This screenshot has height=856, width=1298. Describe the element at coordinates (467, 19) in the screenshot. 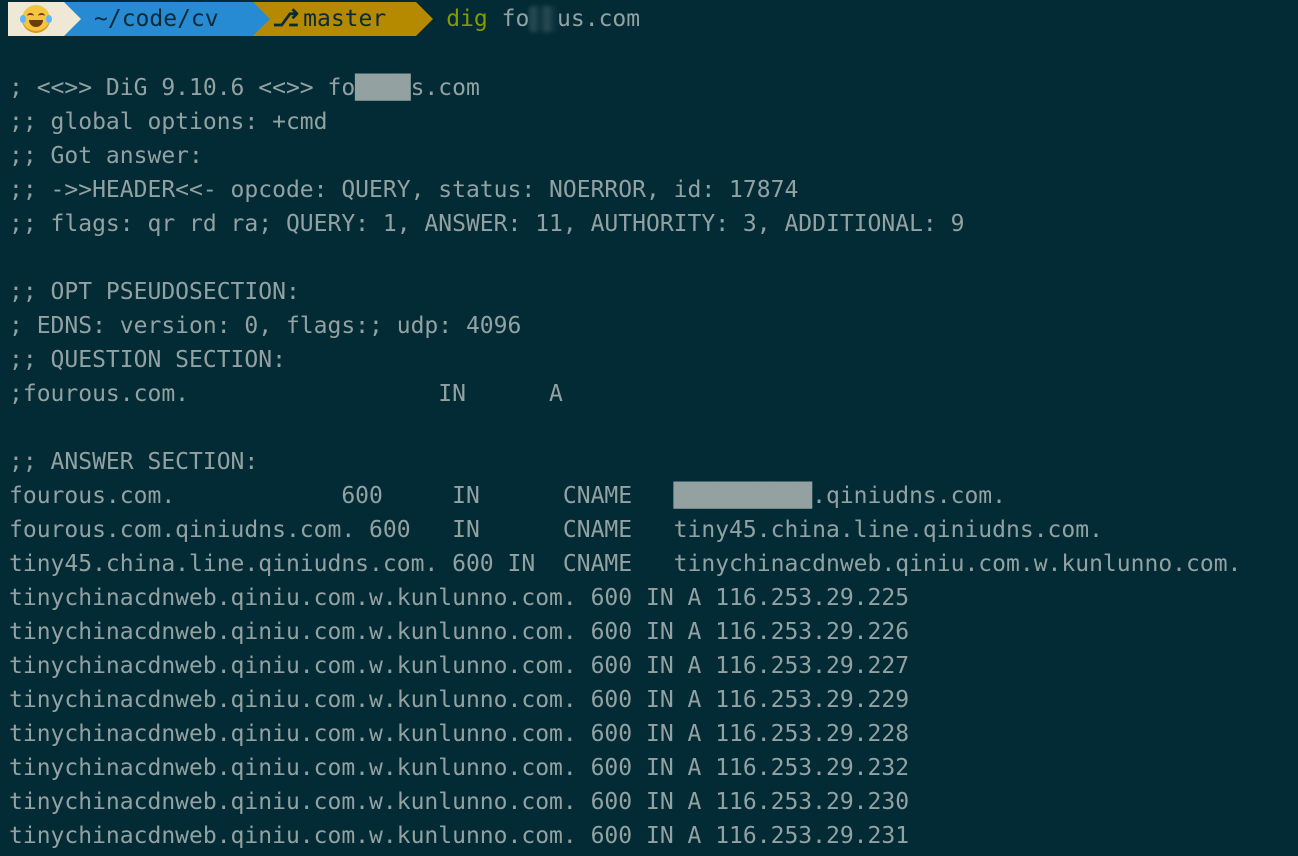

I see `command-name: dig` at that location.